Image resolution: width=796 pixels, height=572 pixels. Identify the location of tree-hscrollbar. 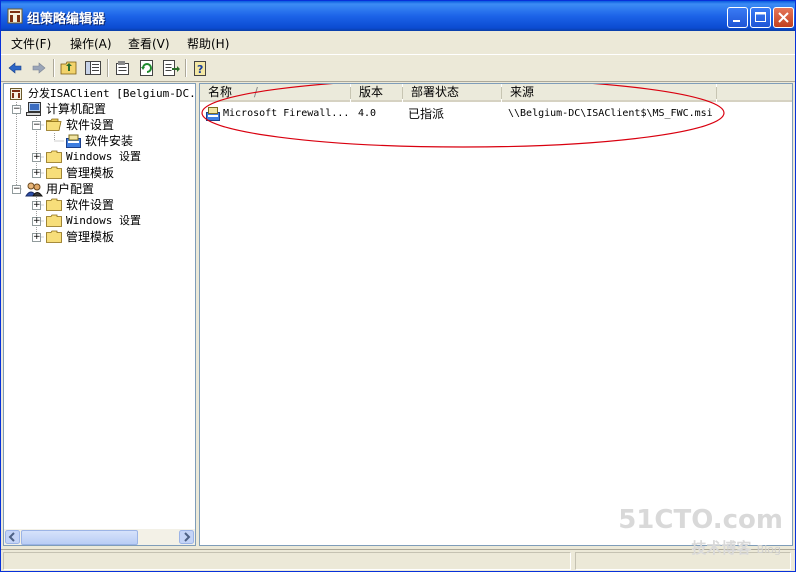
(99, 537).